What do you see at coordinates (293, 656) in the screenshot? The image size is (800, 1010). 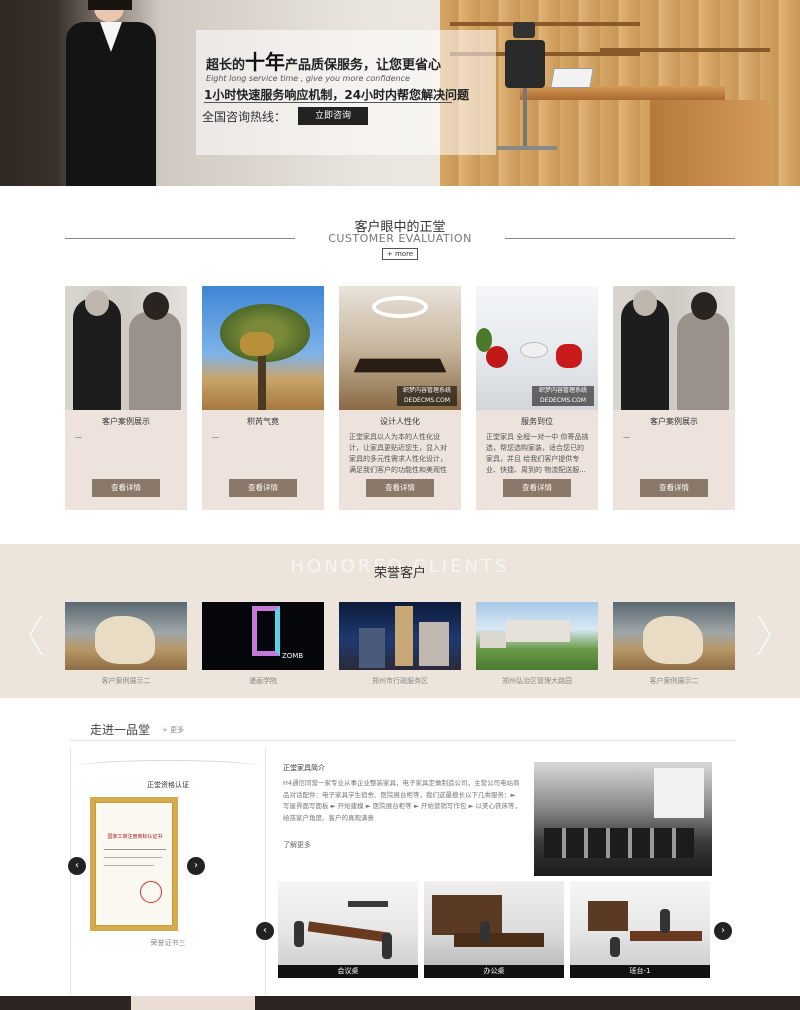 I see `neon-caption: ZOMB` at bounding box center [293, 656].